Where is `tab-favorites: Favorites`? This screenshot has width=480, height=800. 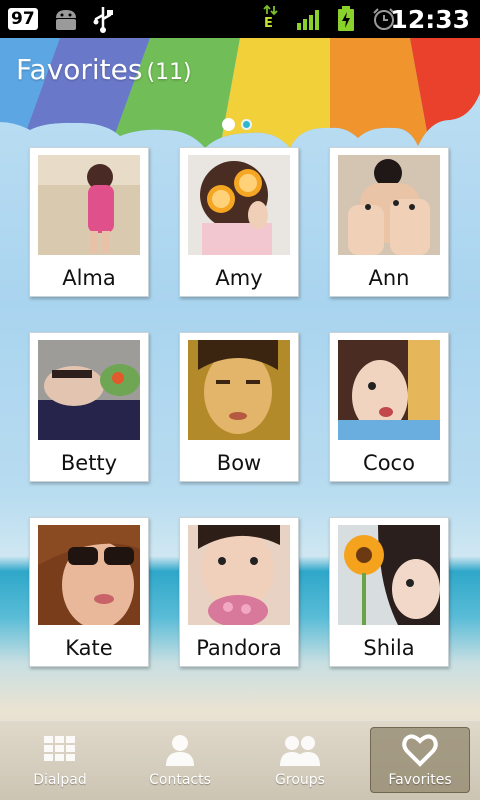
tab-favorites: Favorites is located at coordinates (420, 760).